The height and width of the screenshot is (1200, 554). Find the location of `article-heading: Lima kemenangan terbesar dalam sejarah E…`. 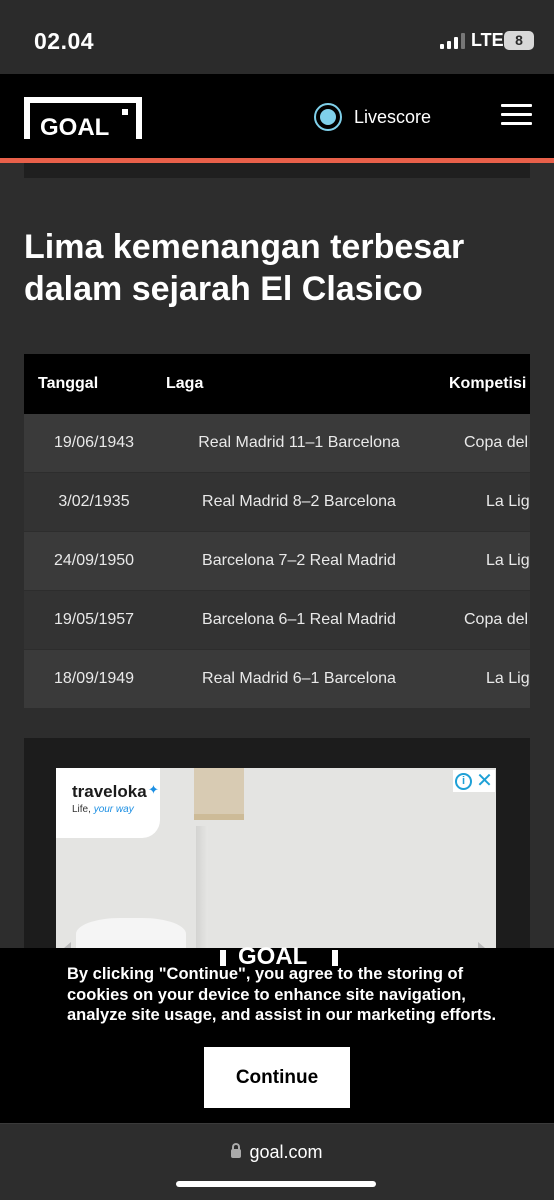

article-heading: Lima kemenangan terbesar dalam sejarah E… is located at coordinates (244, 268).